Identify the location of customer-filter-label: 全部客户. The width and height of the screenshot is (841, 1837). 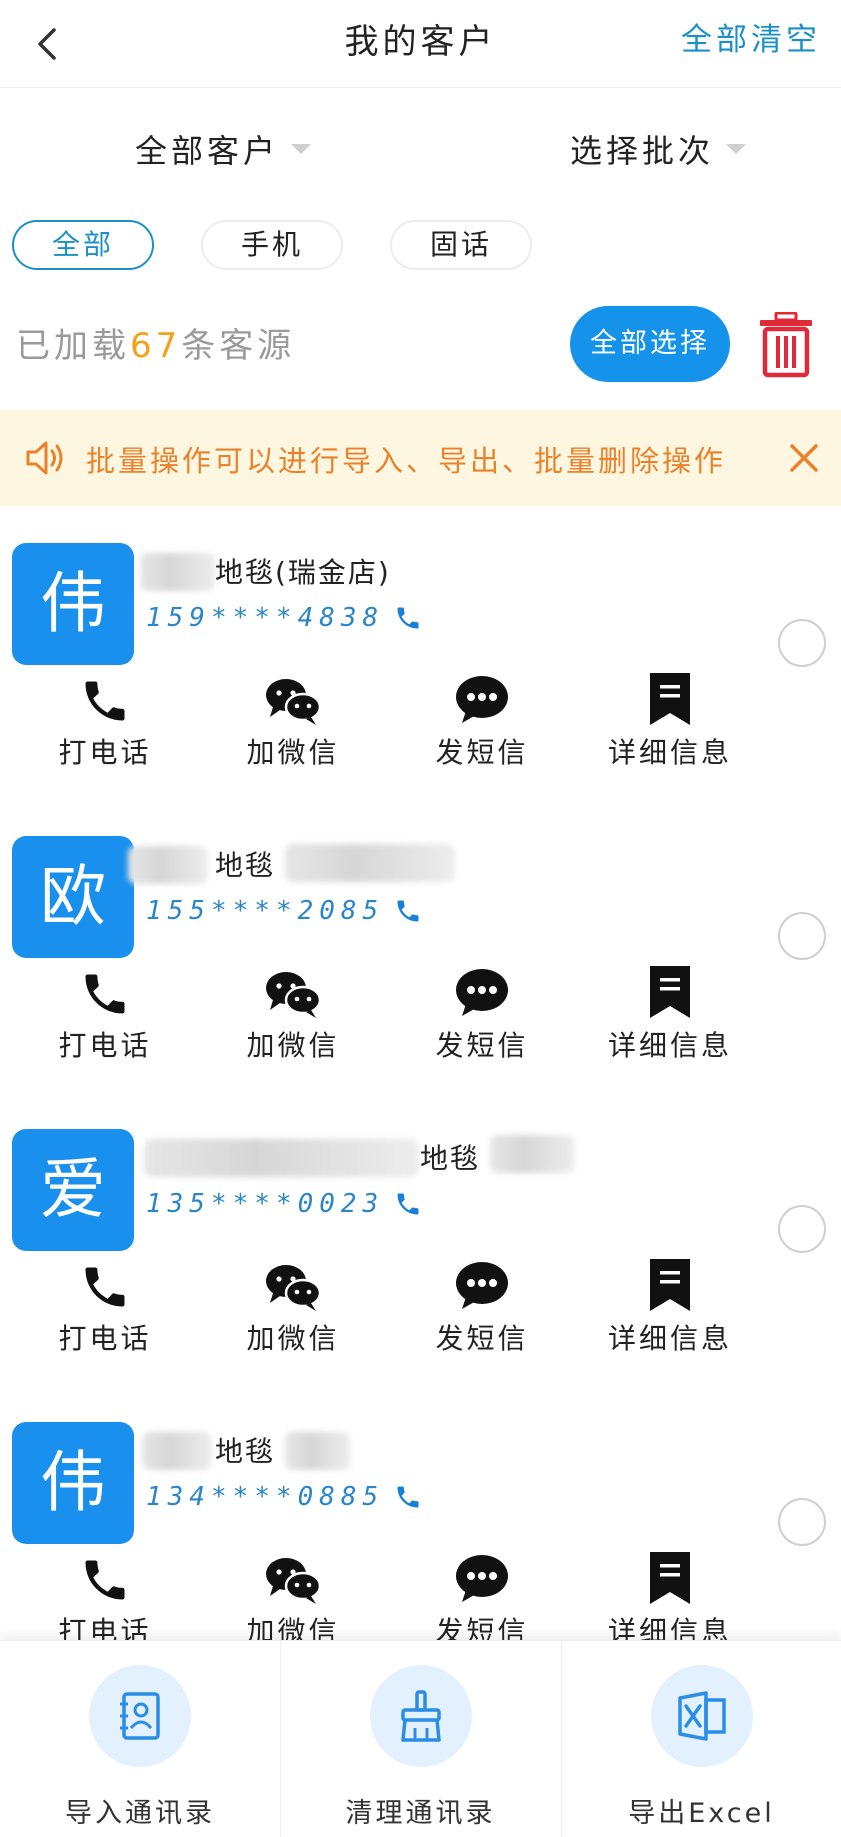
(207, 151).